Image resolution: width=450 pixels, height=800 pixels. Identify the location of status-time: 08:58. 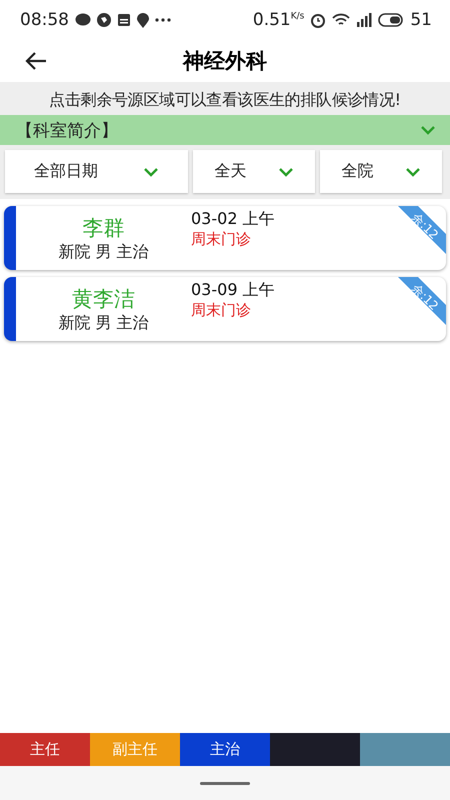
(44, 20).